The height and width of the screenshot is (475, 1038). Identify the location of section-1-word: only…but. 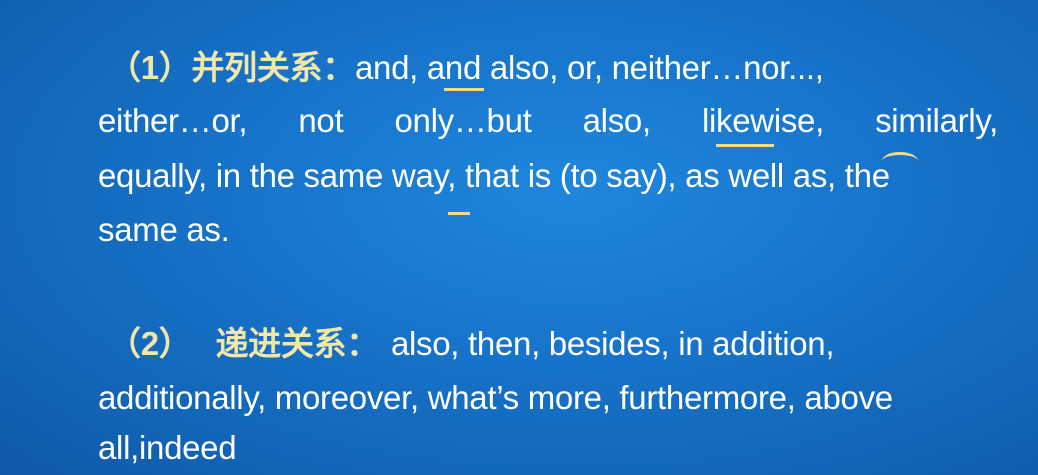
(463, 120).